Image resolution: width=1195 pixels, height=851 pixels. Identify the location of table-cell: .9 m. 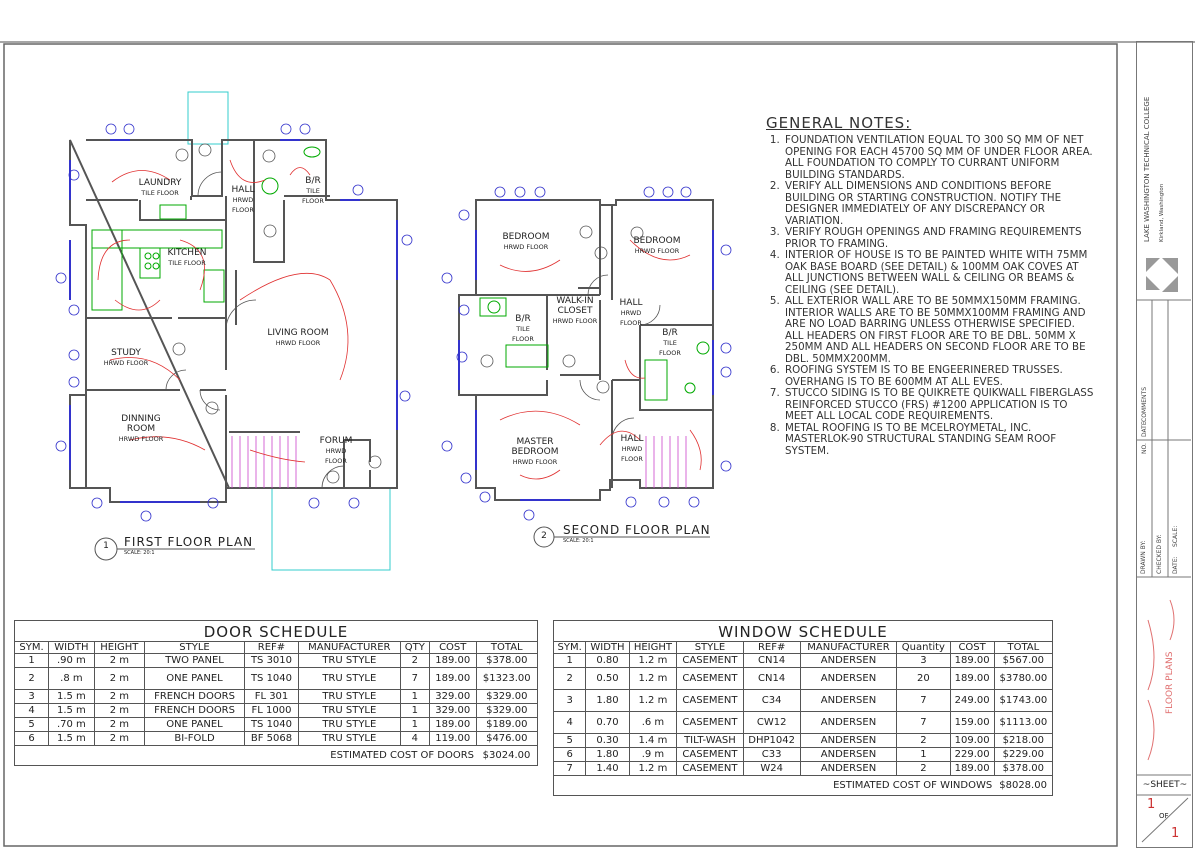
(653, 754).